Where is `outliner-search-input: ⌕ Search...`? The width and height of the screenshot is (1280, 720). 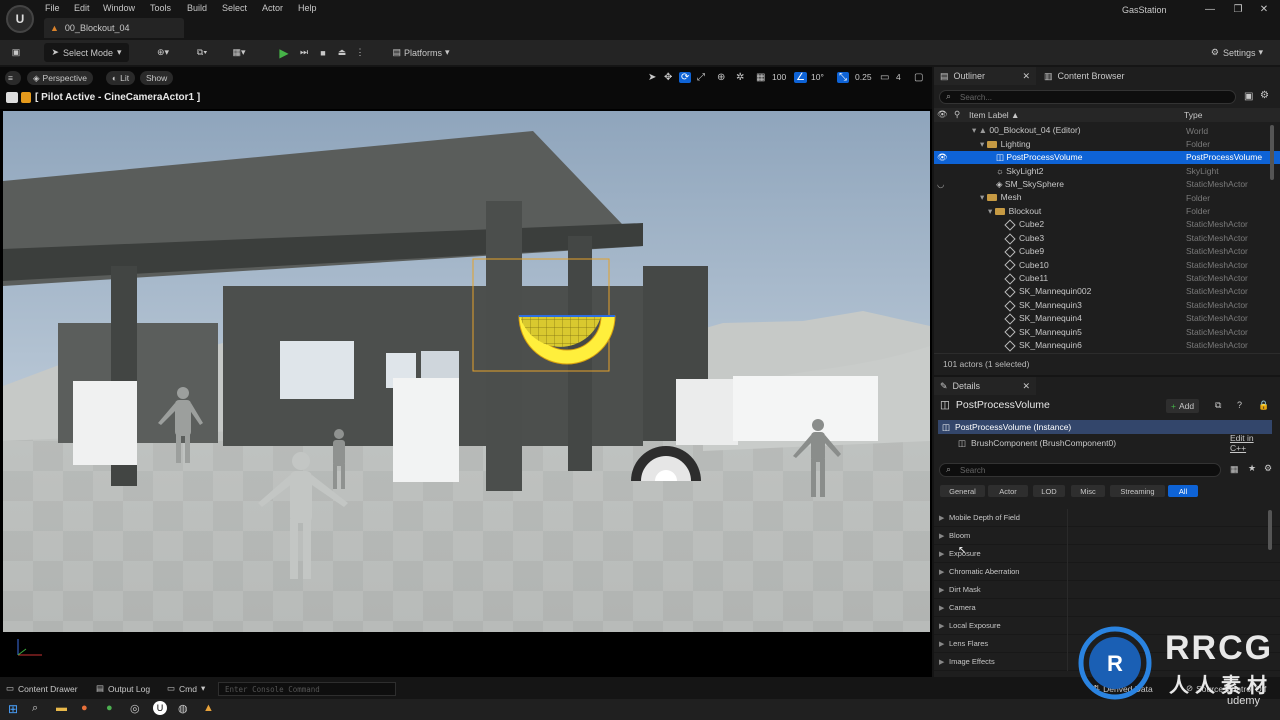 outliner-search-input: ⌕ Search... is located at coordinates (1087, 97).